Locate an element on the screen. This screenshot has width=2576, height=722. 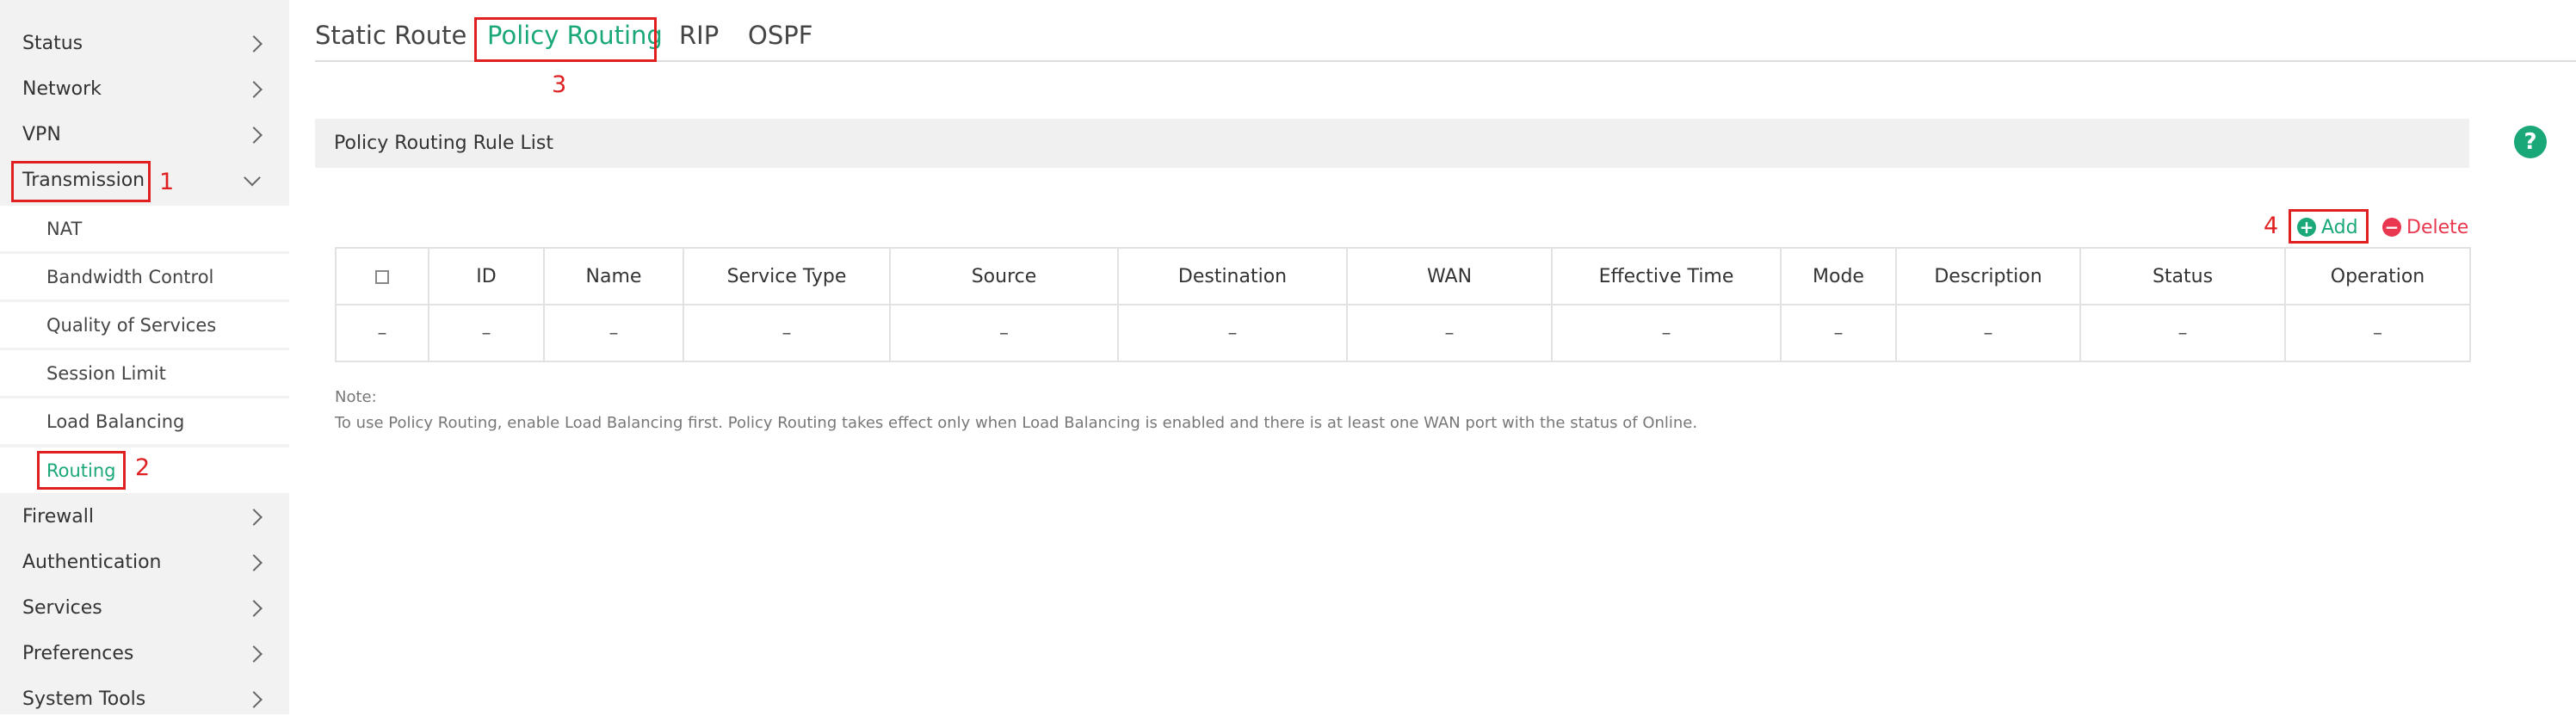
column-header-mode: Mode is located at coordinates (1838, 276).